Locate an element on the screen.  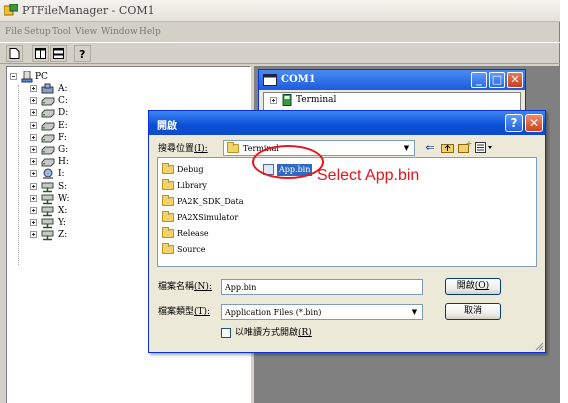
new-folder-icon is located at coordinates (465, 147).